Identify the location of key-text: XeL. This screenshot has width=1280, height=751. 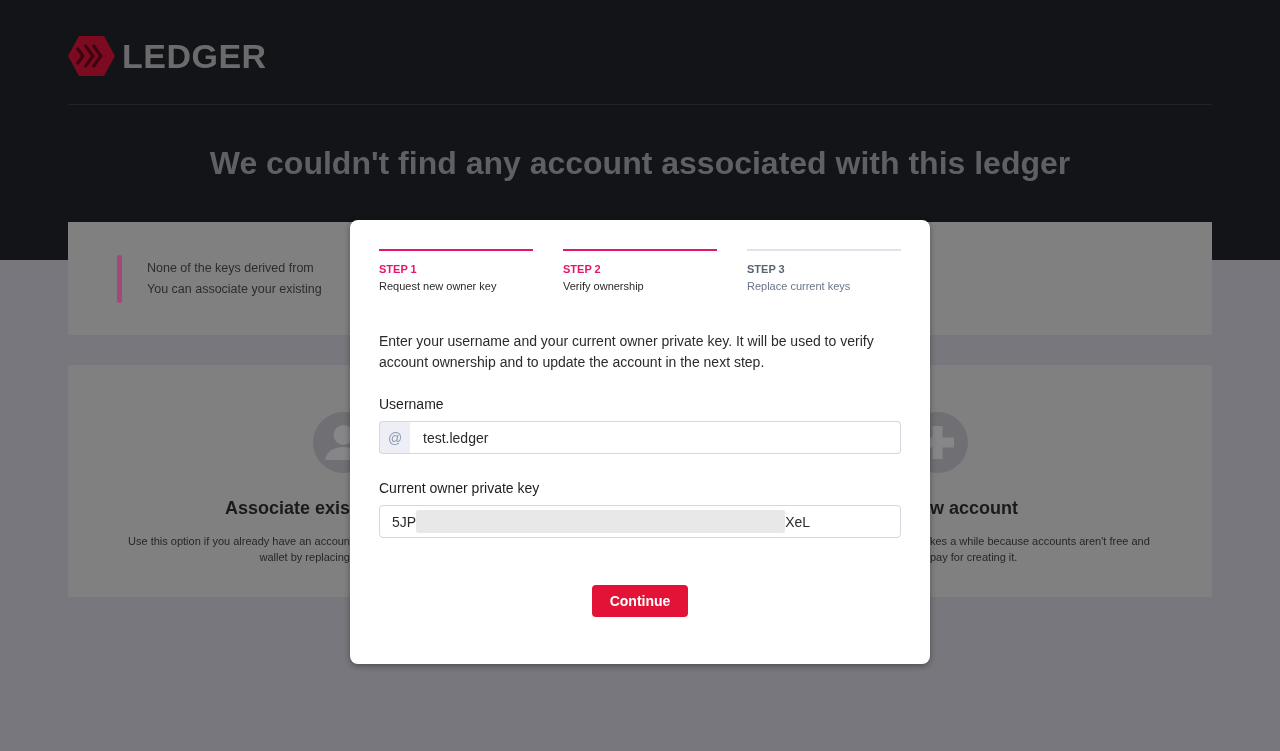
(798, 521).